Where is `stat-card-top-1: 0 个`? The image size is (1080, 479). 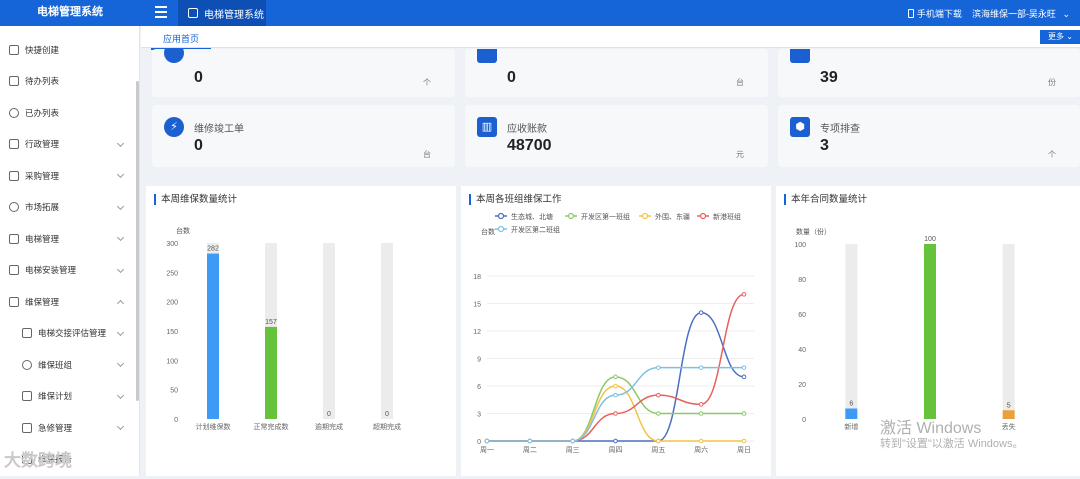 stat-card-top-1: 0 个 is located at coordinates (303, 73).